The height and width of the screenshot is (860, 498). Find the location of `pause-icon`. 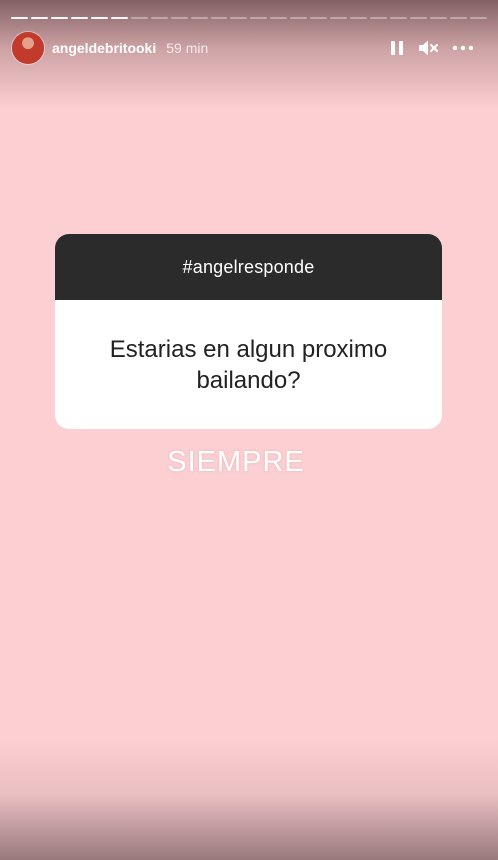

pause-icon is located at coordinates (397, 48).